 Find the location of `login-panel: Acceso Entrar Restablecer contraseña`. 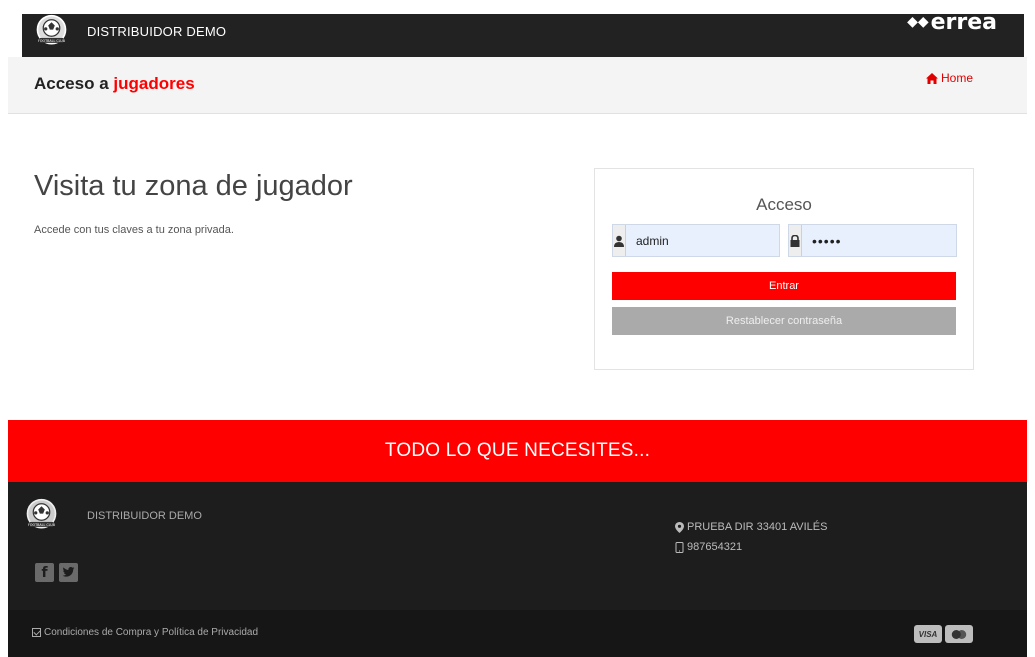

login-panel: Acceso Entrar Restablecer contraseña is located at coordinates (793, 269).